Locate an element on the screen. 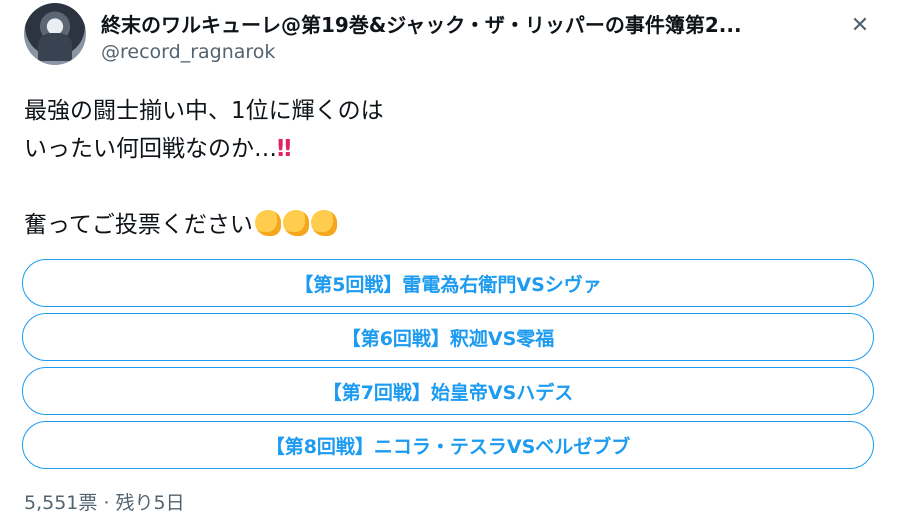 The width and height of the screenshot is (898, 529). tweet-text-line: 最強の闘士揃い中、1位に輝くのは is located at coordinates (204, 111).